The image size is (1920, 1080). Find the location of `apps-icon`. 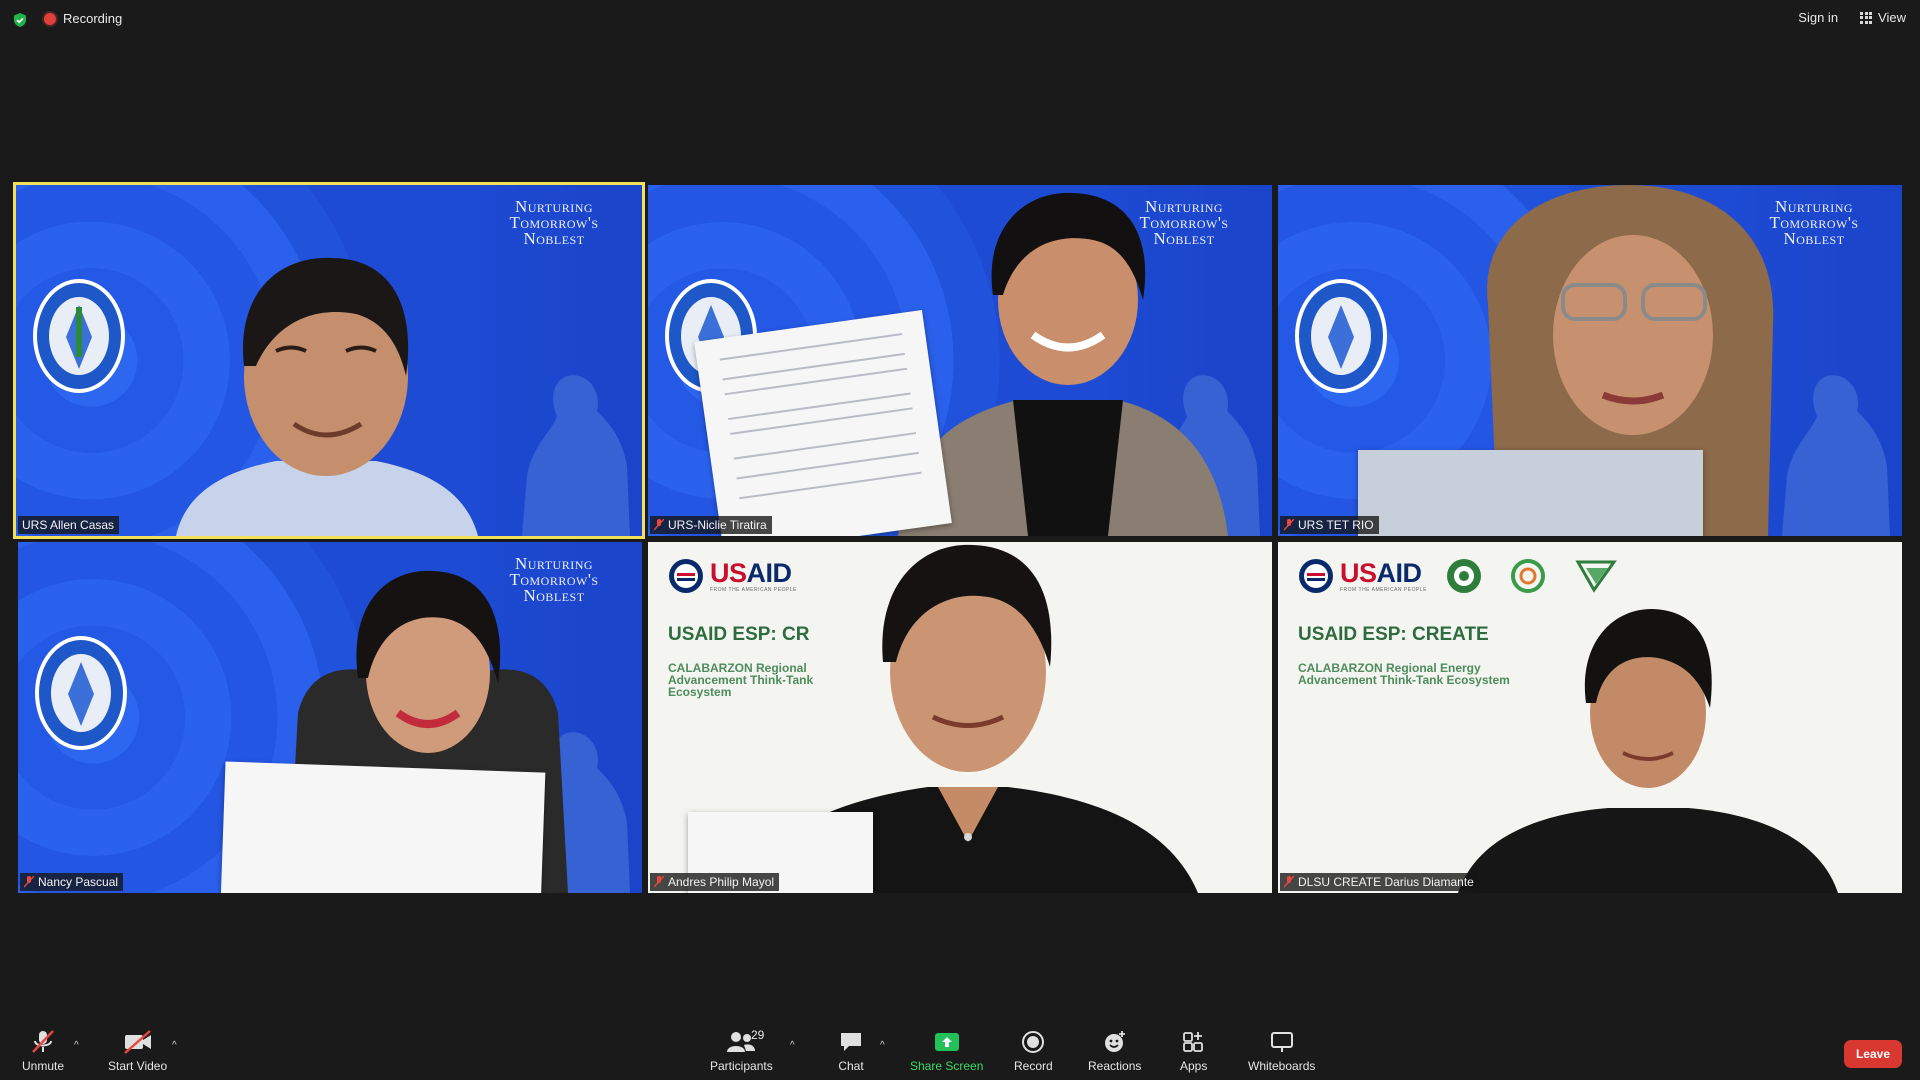

apps-icon is located at coordinates (1192, 1042).